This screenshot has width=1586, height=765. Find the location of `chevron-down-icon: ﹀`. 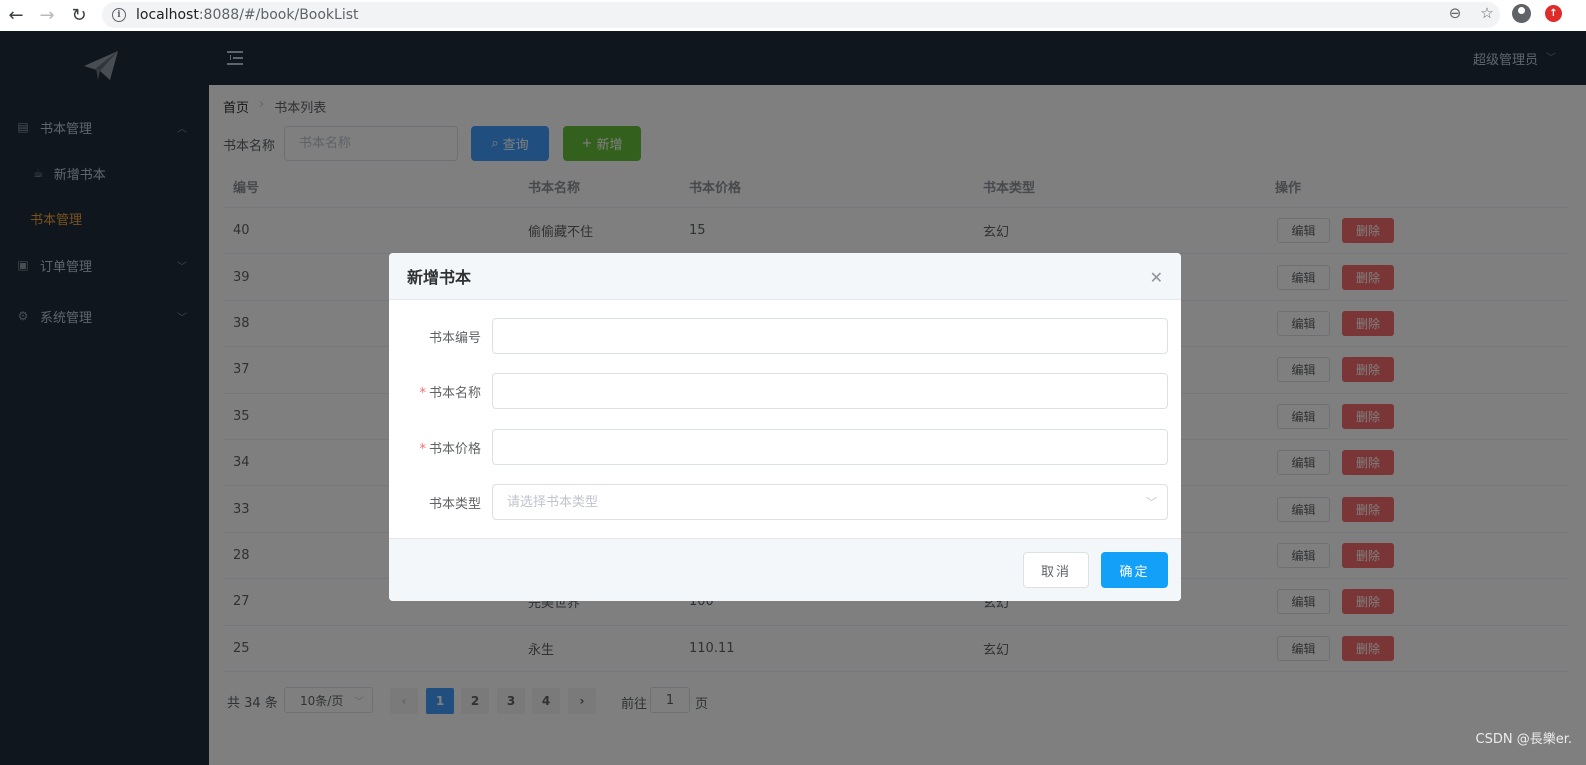

chevron-down-icon: ﹀ is located at coordinates (1151, 502).